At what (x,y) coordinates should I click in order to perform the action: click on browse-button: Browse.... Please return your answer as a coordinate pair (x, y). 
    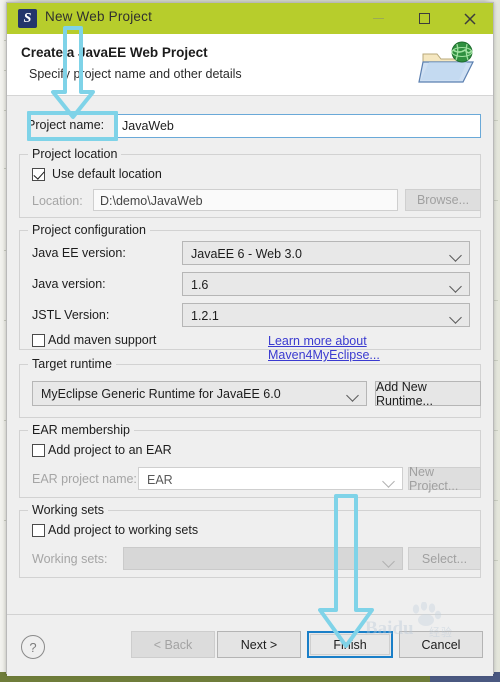
    Looking at the image, I should click on (443, 200).